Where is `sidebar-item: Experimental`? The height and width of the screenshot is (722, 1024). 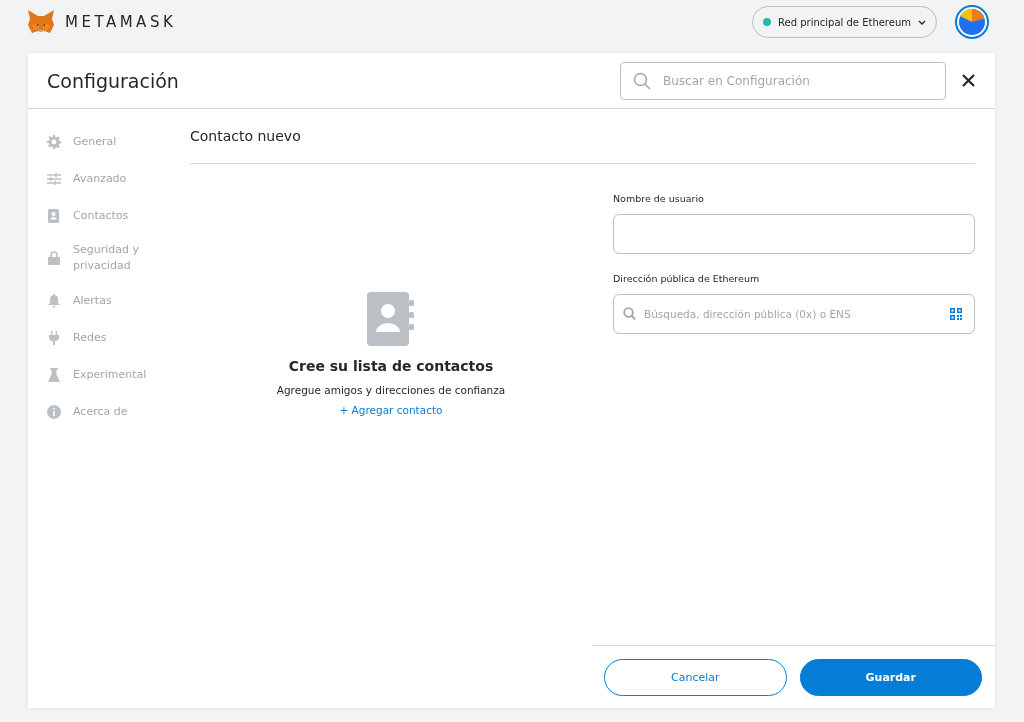 sidebar-item: Experimental is located at coordinates (109, 374).